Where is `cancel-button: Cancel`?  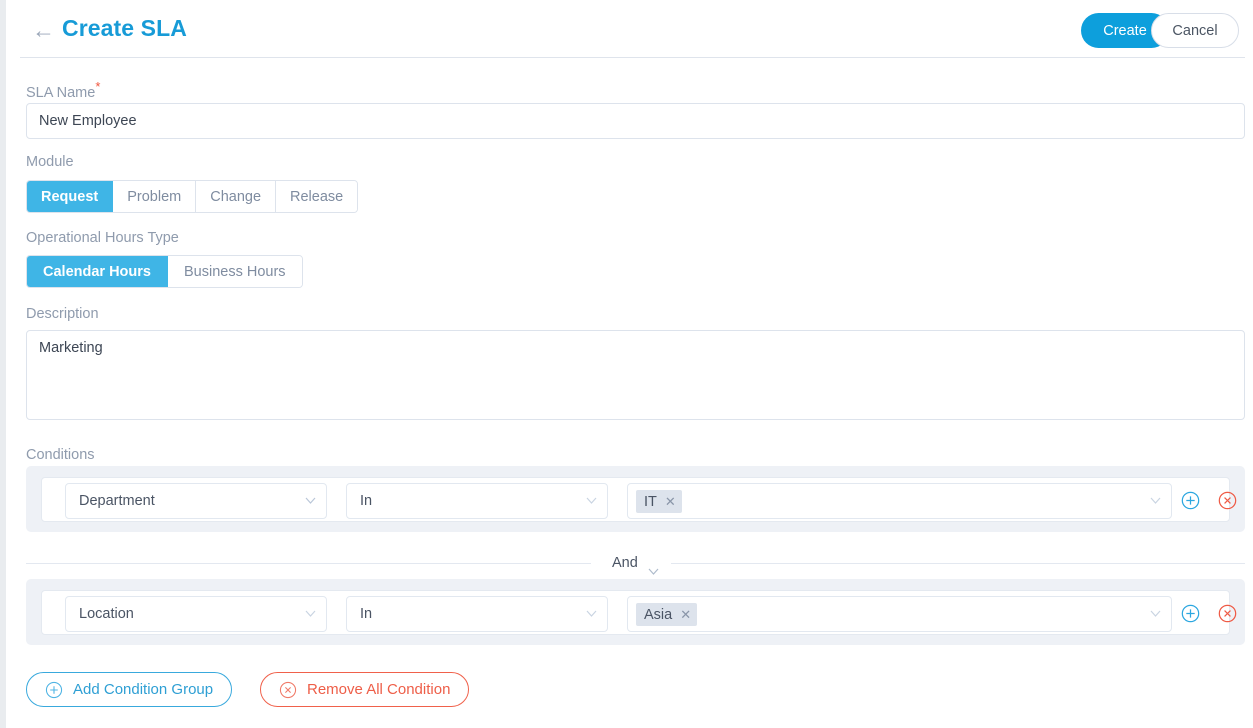 cancel-button: Cancel is located at coordinates (1195, 30).